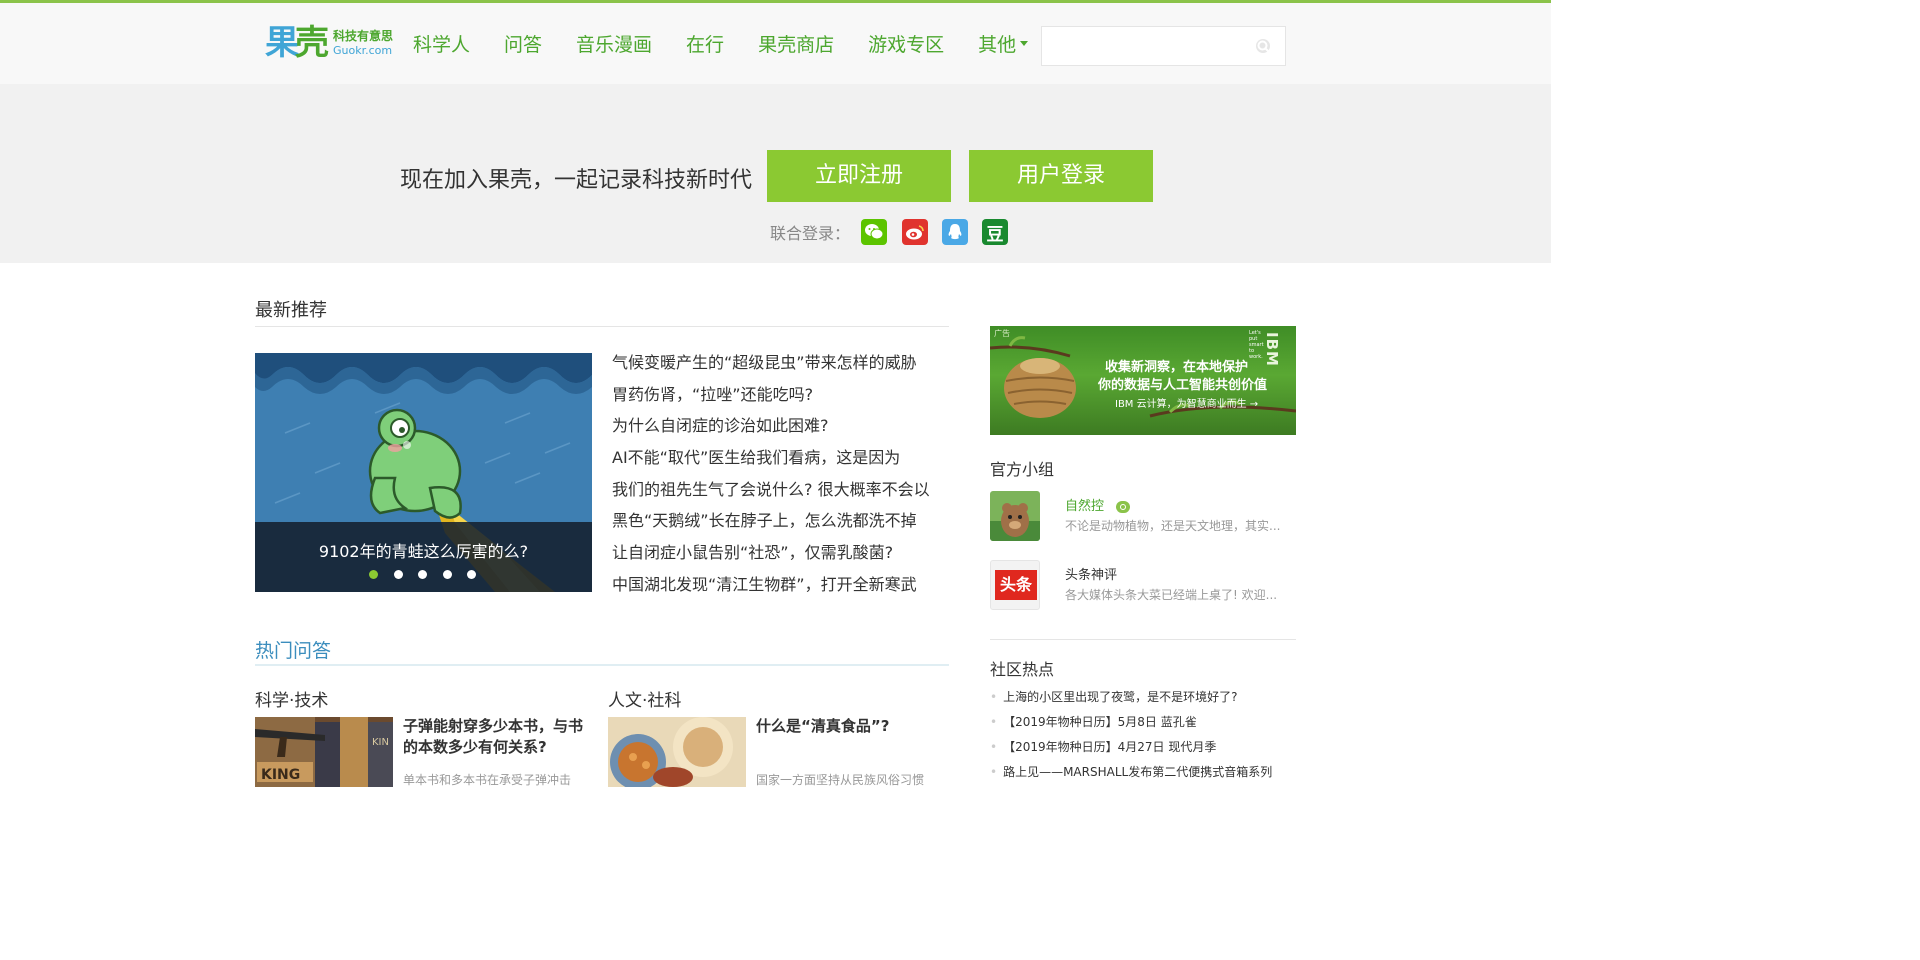  What do you see at coordinates (644, 698) in the screenshot?
I see `qa-category-humanities: 人文·社科` at bounding box center [644, 698].